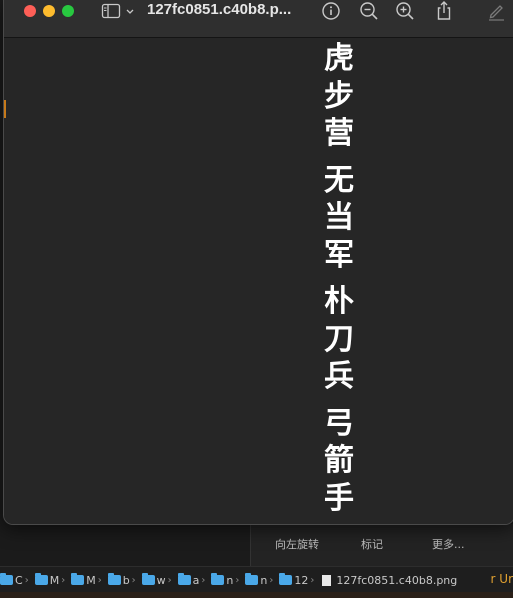 This screenshot has width=513, height=598. I want to click on file-name-label: 127fc0851.c40b8.png, so click(397, 580).